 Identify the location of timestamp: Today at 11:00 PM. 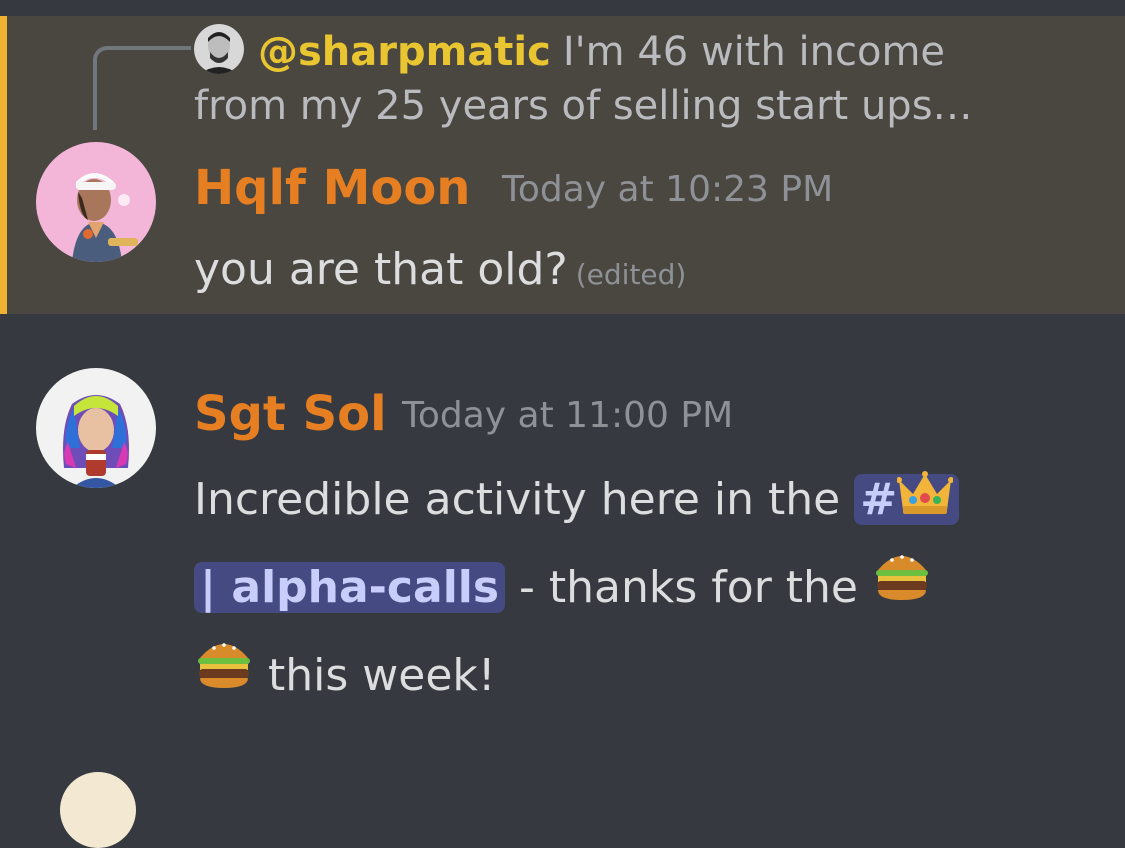
(568, 415).